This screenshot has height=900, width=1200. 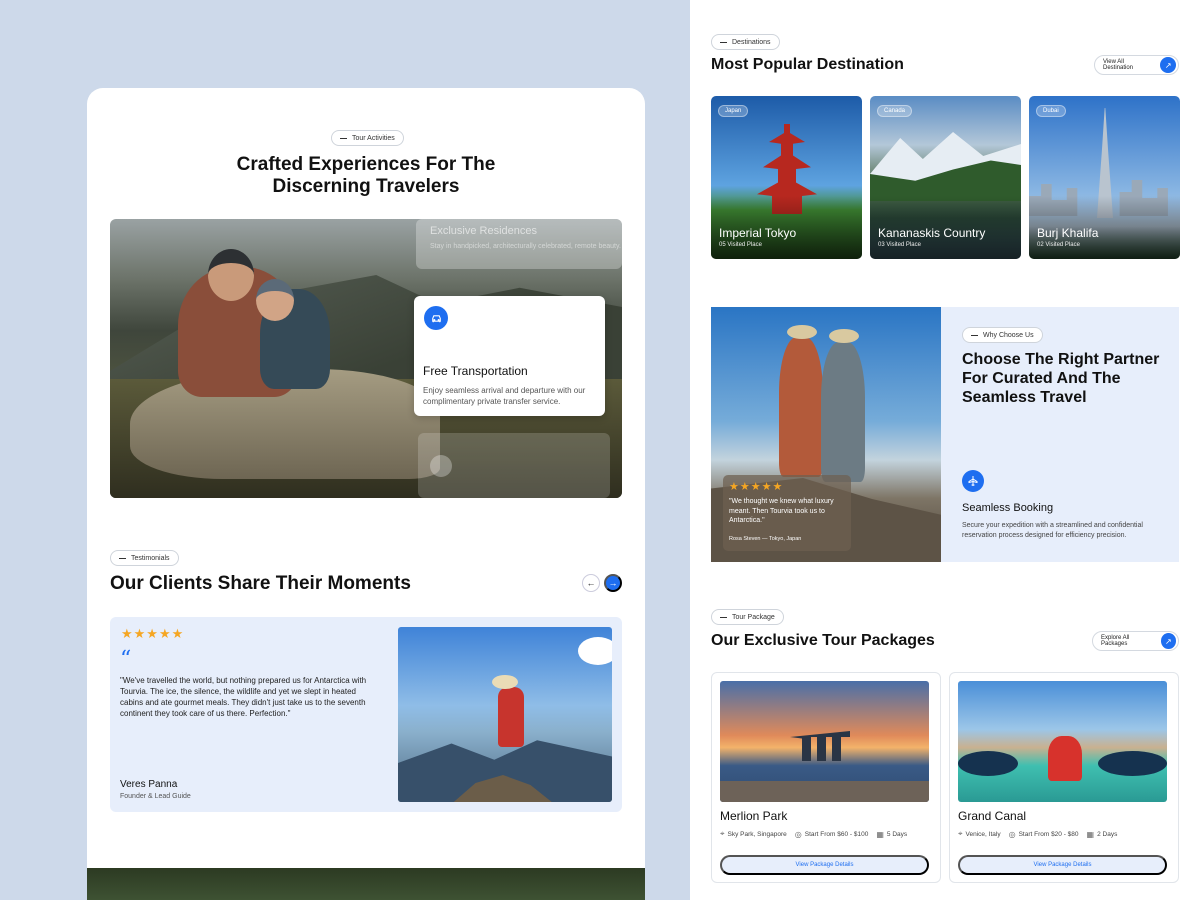 I want to click on destinations-pill: Destinations, so click(x=745, y=42).